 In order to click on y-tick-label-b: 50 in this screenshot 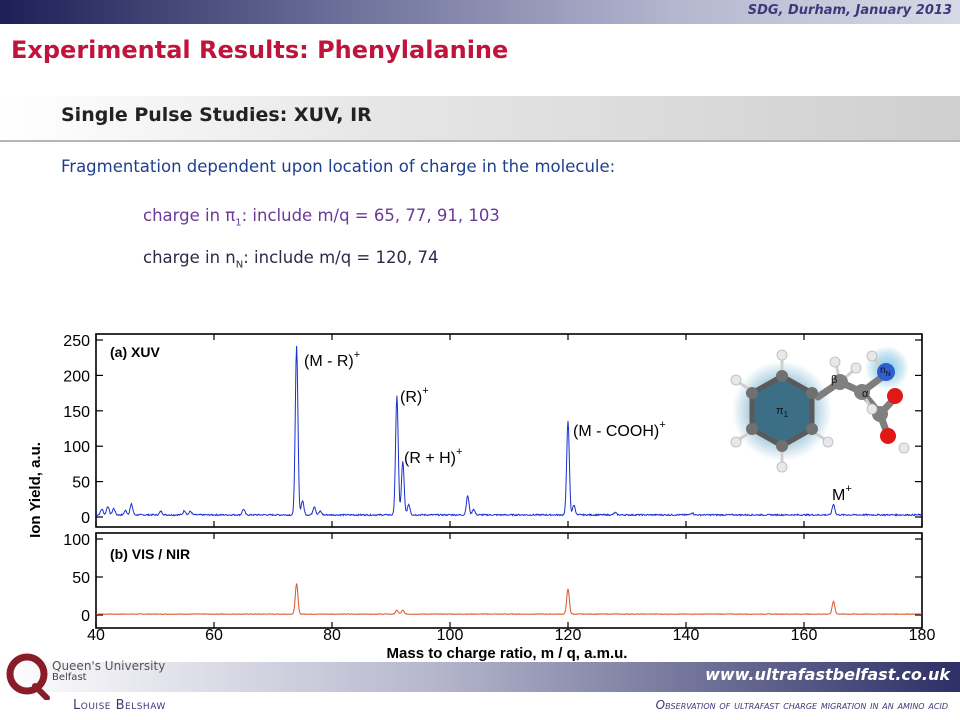, I will do `click(81, 578)`.